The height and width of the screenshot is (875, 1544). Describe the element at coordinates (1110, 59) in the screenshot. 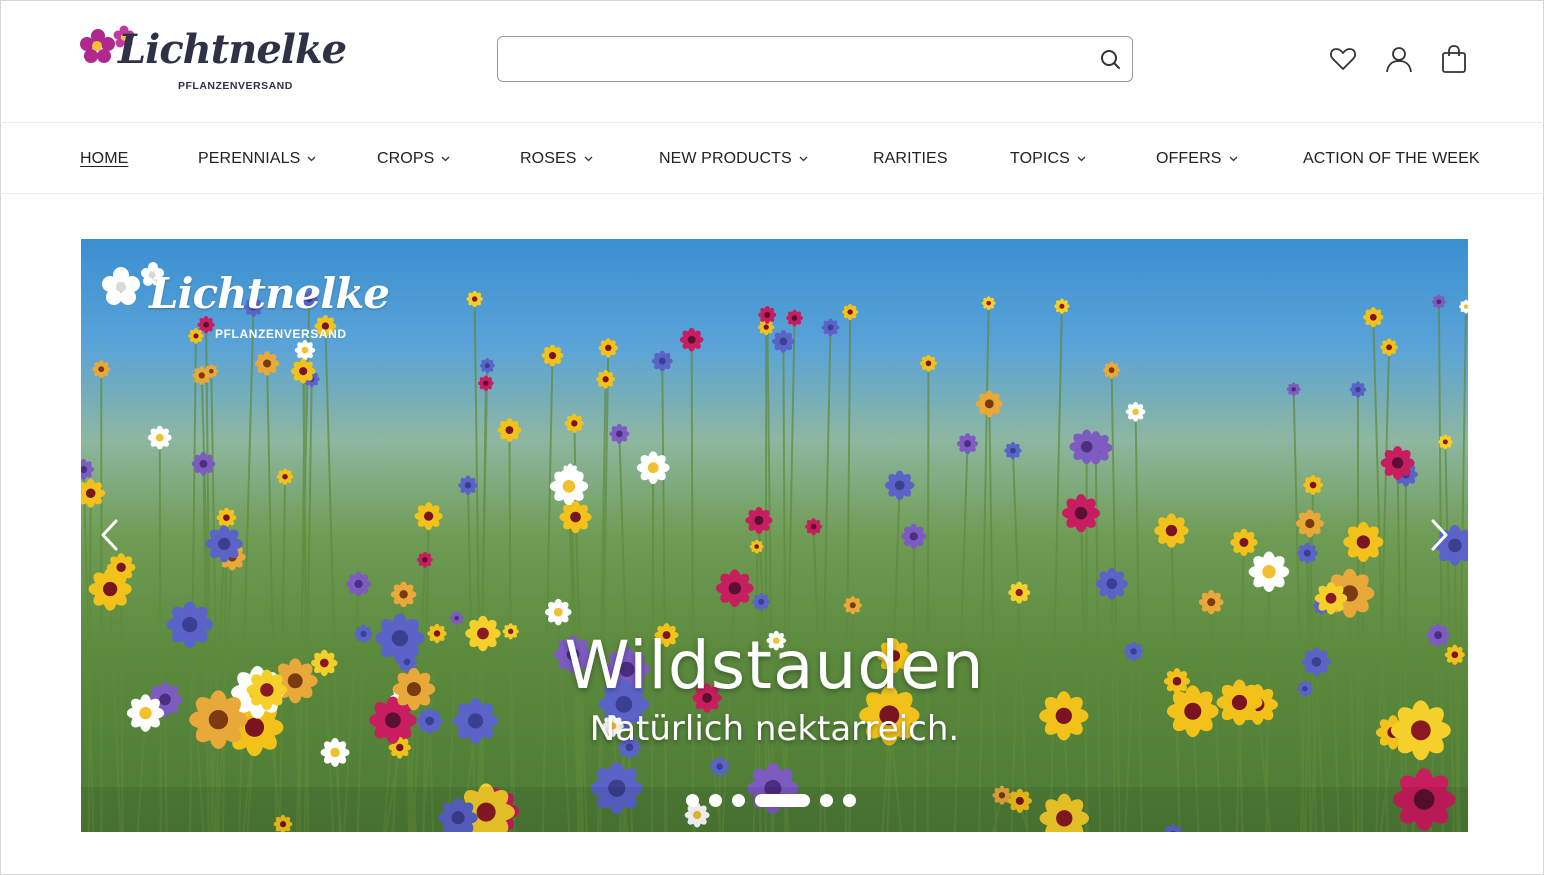

I see `search-icon` at that location.